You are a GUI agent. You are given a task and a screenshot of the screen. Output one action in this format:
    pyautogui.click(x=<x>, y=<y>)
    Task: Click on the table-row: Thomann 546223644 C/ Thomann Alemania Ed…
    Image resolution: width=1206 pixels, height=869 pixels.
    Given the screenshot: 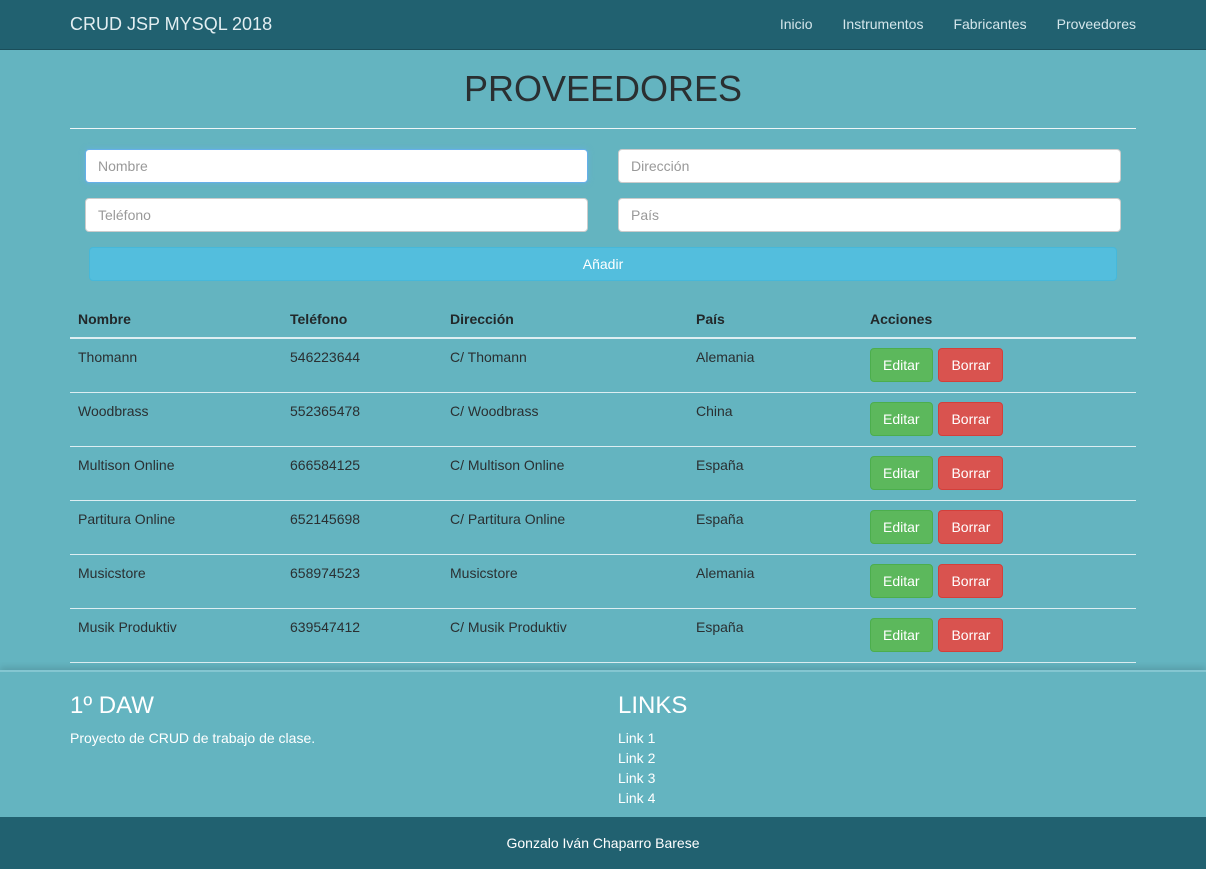 What is the action you would take?
    pyautogui.click(x=603, y=365)
    